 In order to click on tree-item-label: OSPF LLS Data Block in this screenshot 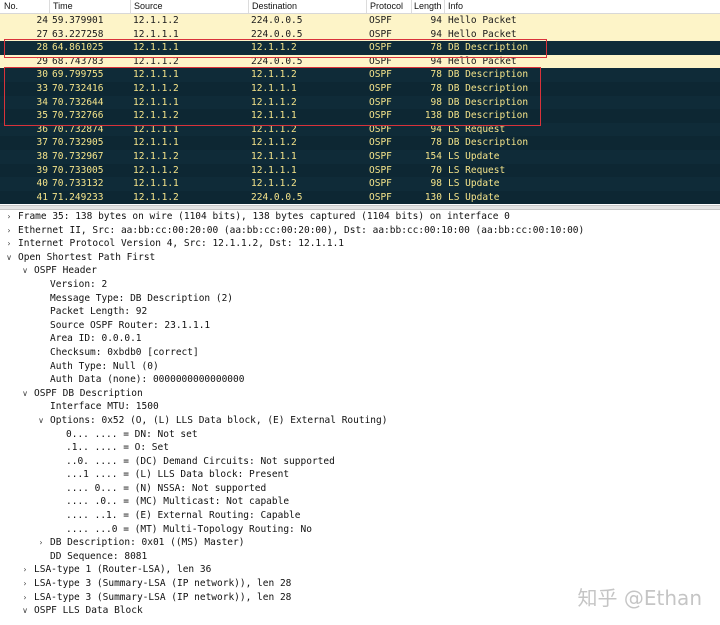, I will do `click(88, 611)`.